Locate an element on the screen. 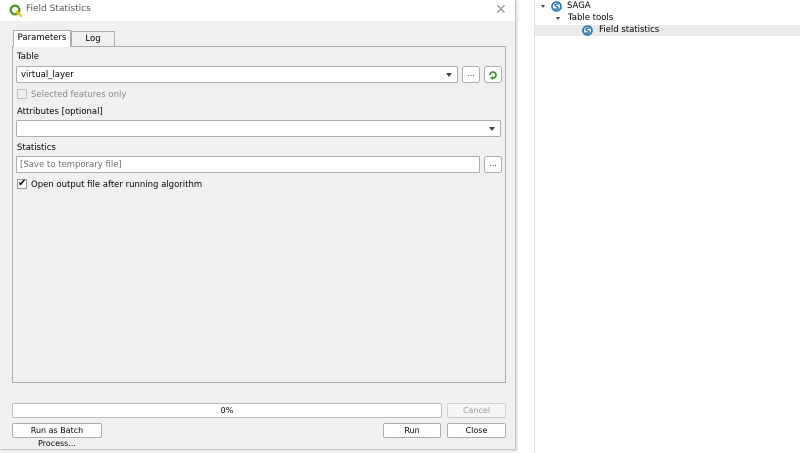 This screenshot has height=453, width=800. progress-bar: 0% is located at coordinates (227, 410).